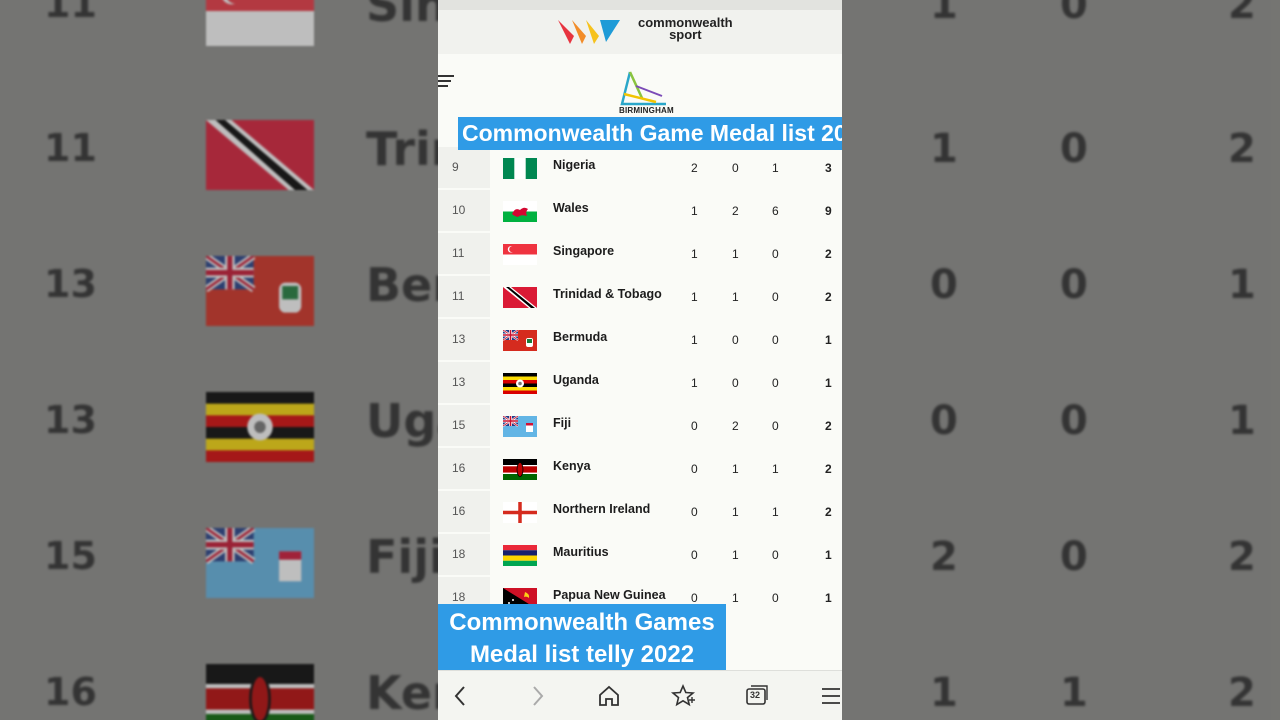  I want to click on table-row: 9 Nigeria 2 0 1 3, so click(640, 167).